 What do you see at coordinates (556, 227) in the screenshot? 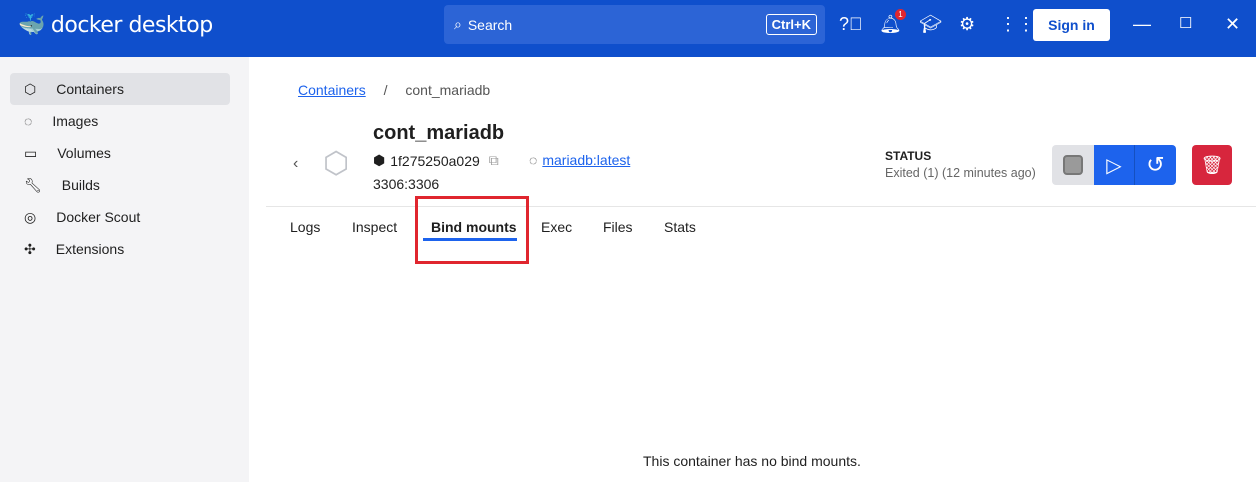
I see `tab-exec: Exec` at bounding box center [556, 227].